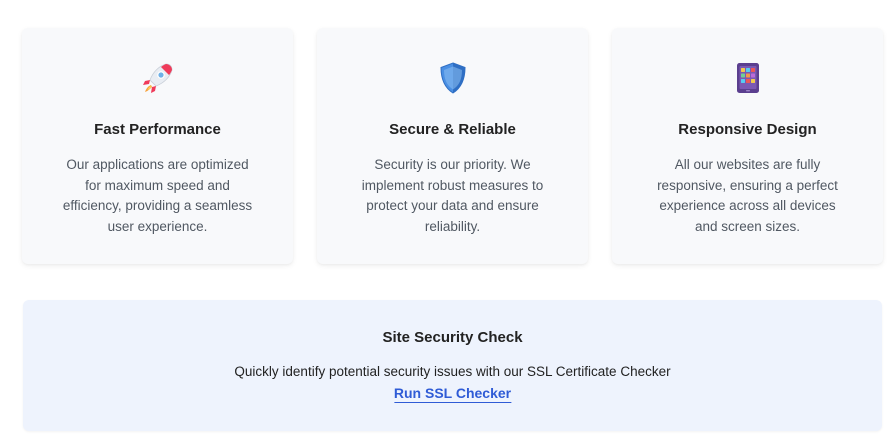 This screenshot has width=894, height=446. What do you see at coordinates (453, 78) in the screenshot?
I see `shield-icon` at bounding box center [453, 78].